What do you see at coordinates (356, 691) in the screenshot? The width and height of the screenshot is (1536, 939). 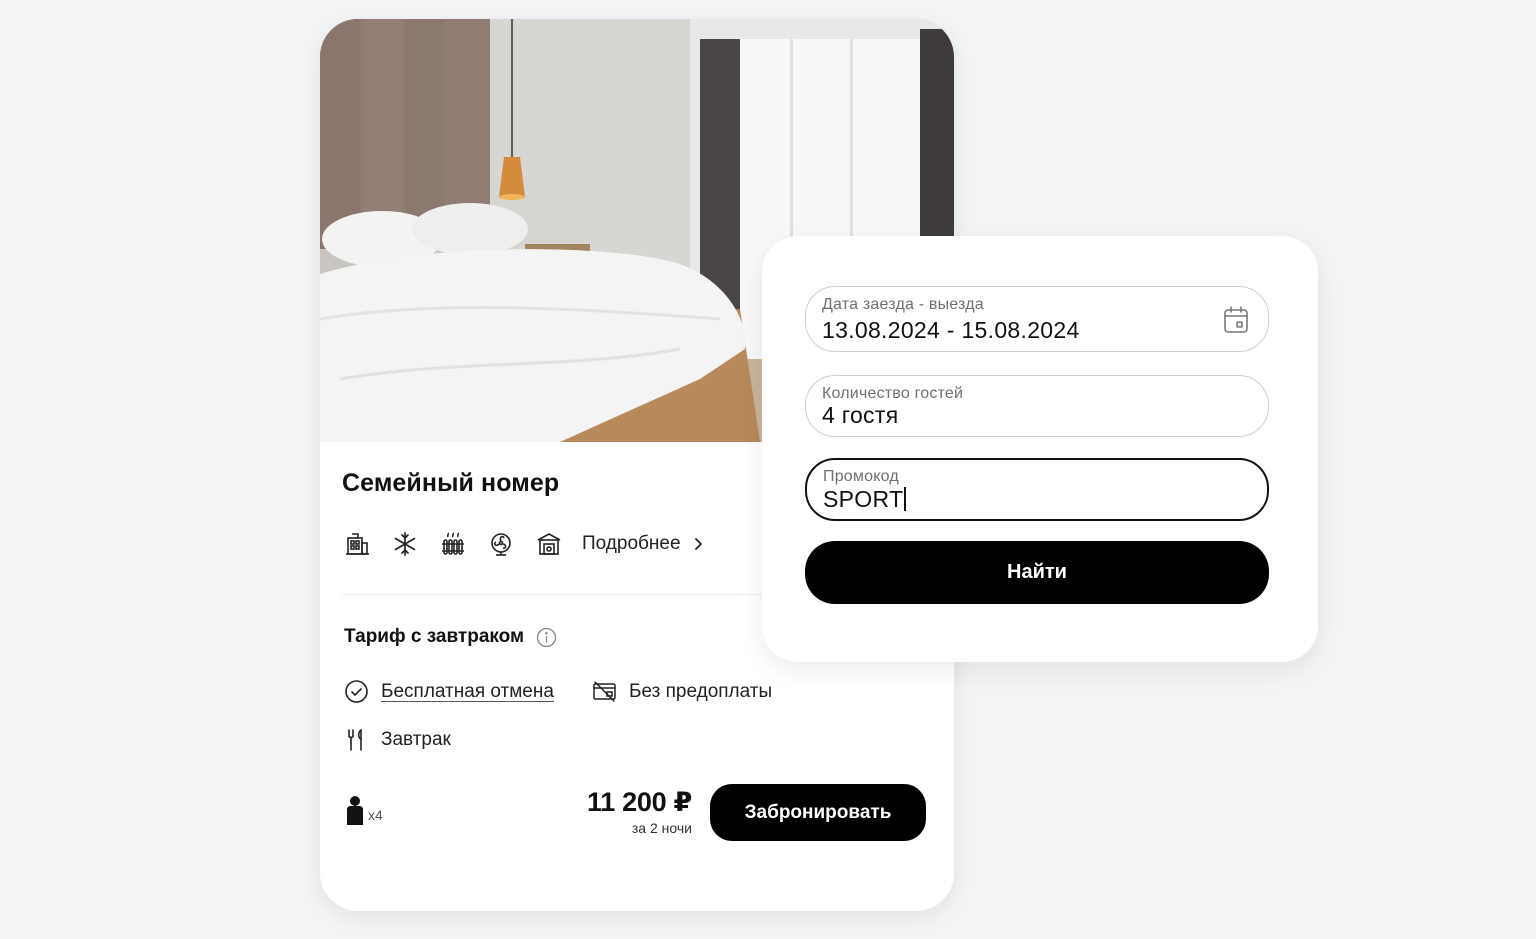 I see `check-circle-icon` at bounding box center [356, 691].